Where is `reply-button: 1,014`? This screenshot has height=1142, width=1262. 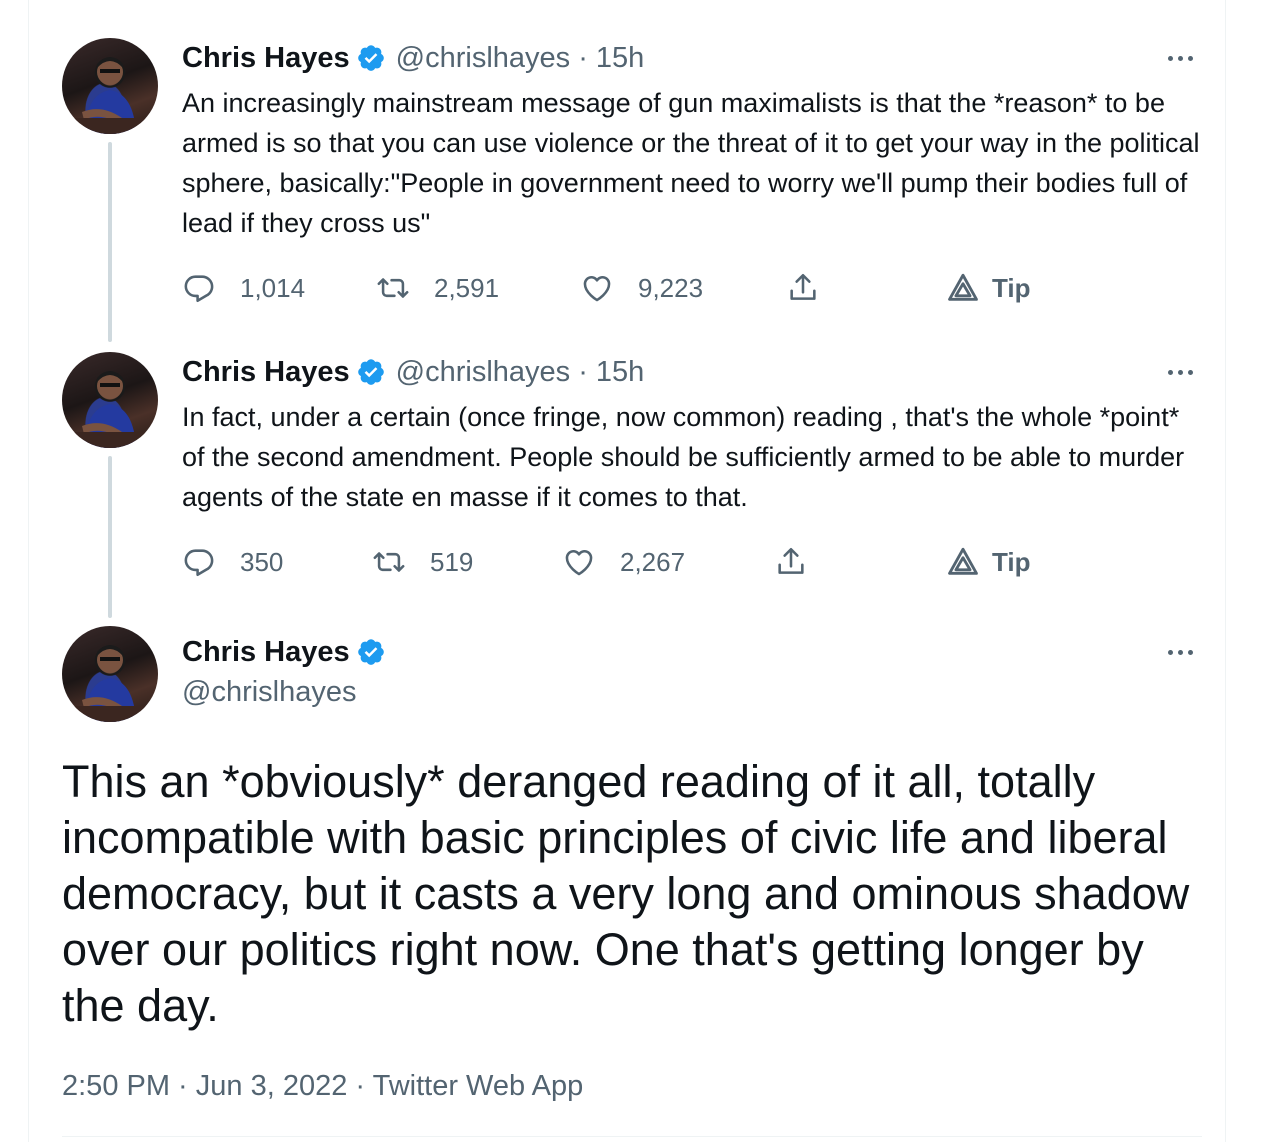 reply-button: 1,014 is located at coordinates (243, 288).